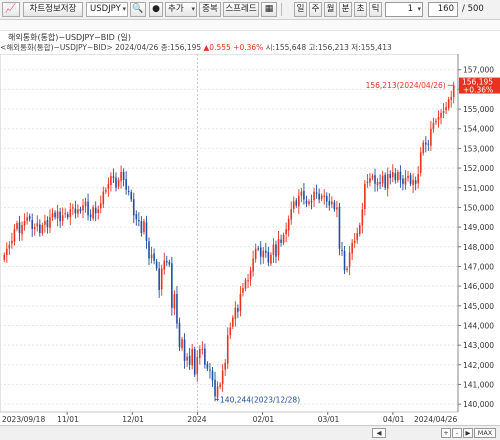  What do you see at coordinates (260, 399) in the screenshot?
I see `low-annotation: 140,244(2023/12/28)` at bounding box center [260, 399].